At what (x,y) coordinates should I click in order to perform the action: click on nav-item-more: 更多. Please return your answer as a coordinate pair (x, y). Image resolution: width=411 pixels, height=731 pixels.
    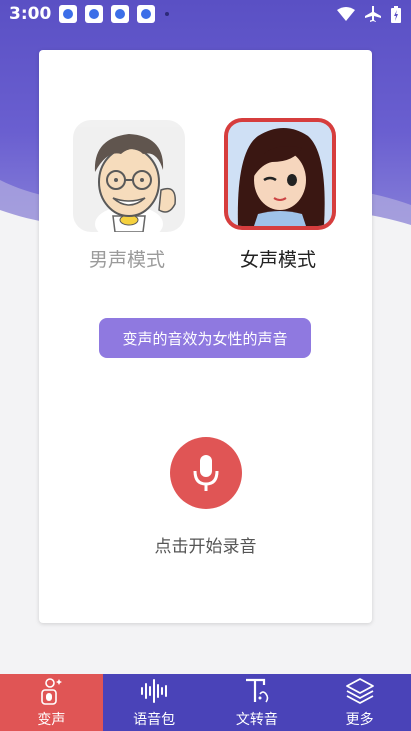
    Looking at the image, I should click on (359, 702).